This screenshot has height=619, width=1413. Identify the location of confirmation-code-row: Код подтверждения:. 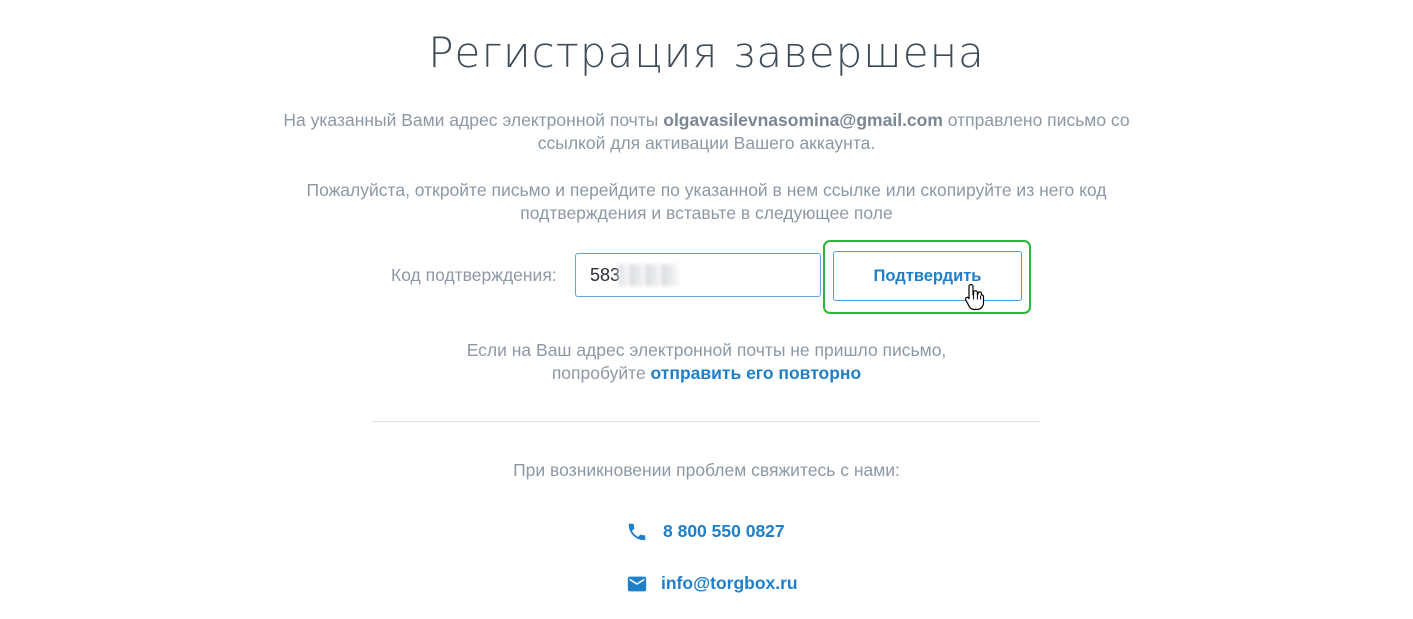
(706, 275).